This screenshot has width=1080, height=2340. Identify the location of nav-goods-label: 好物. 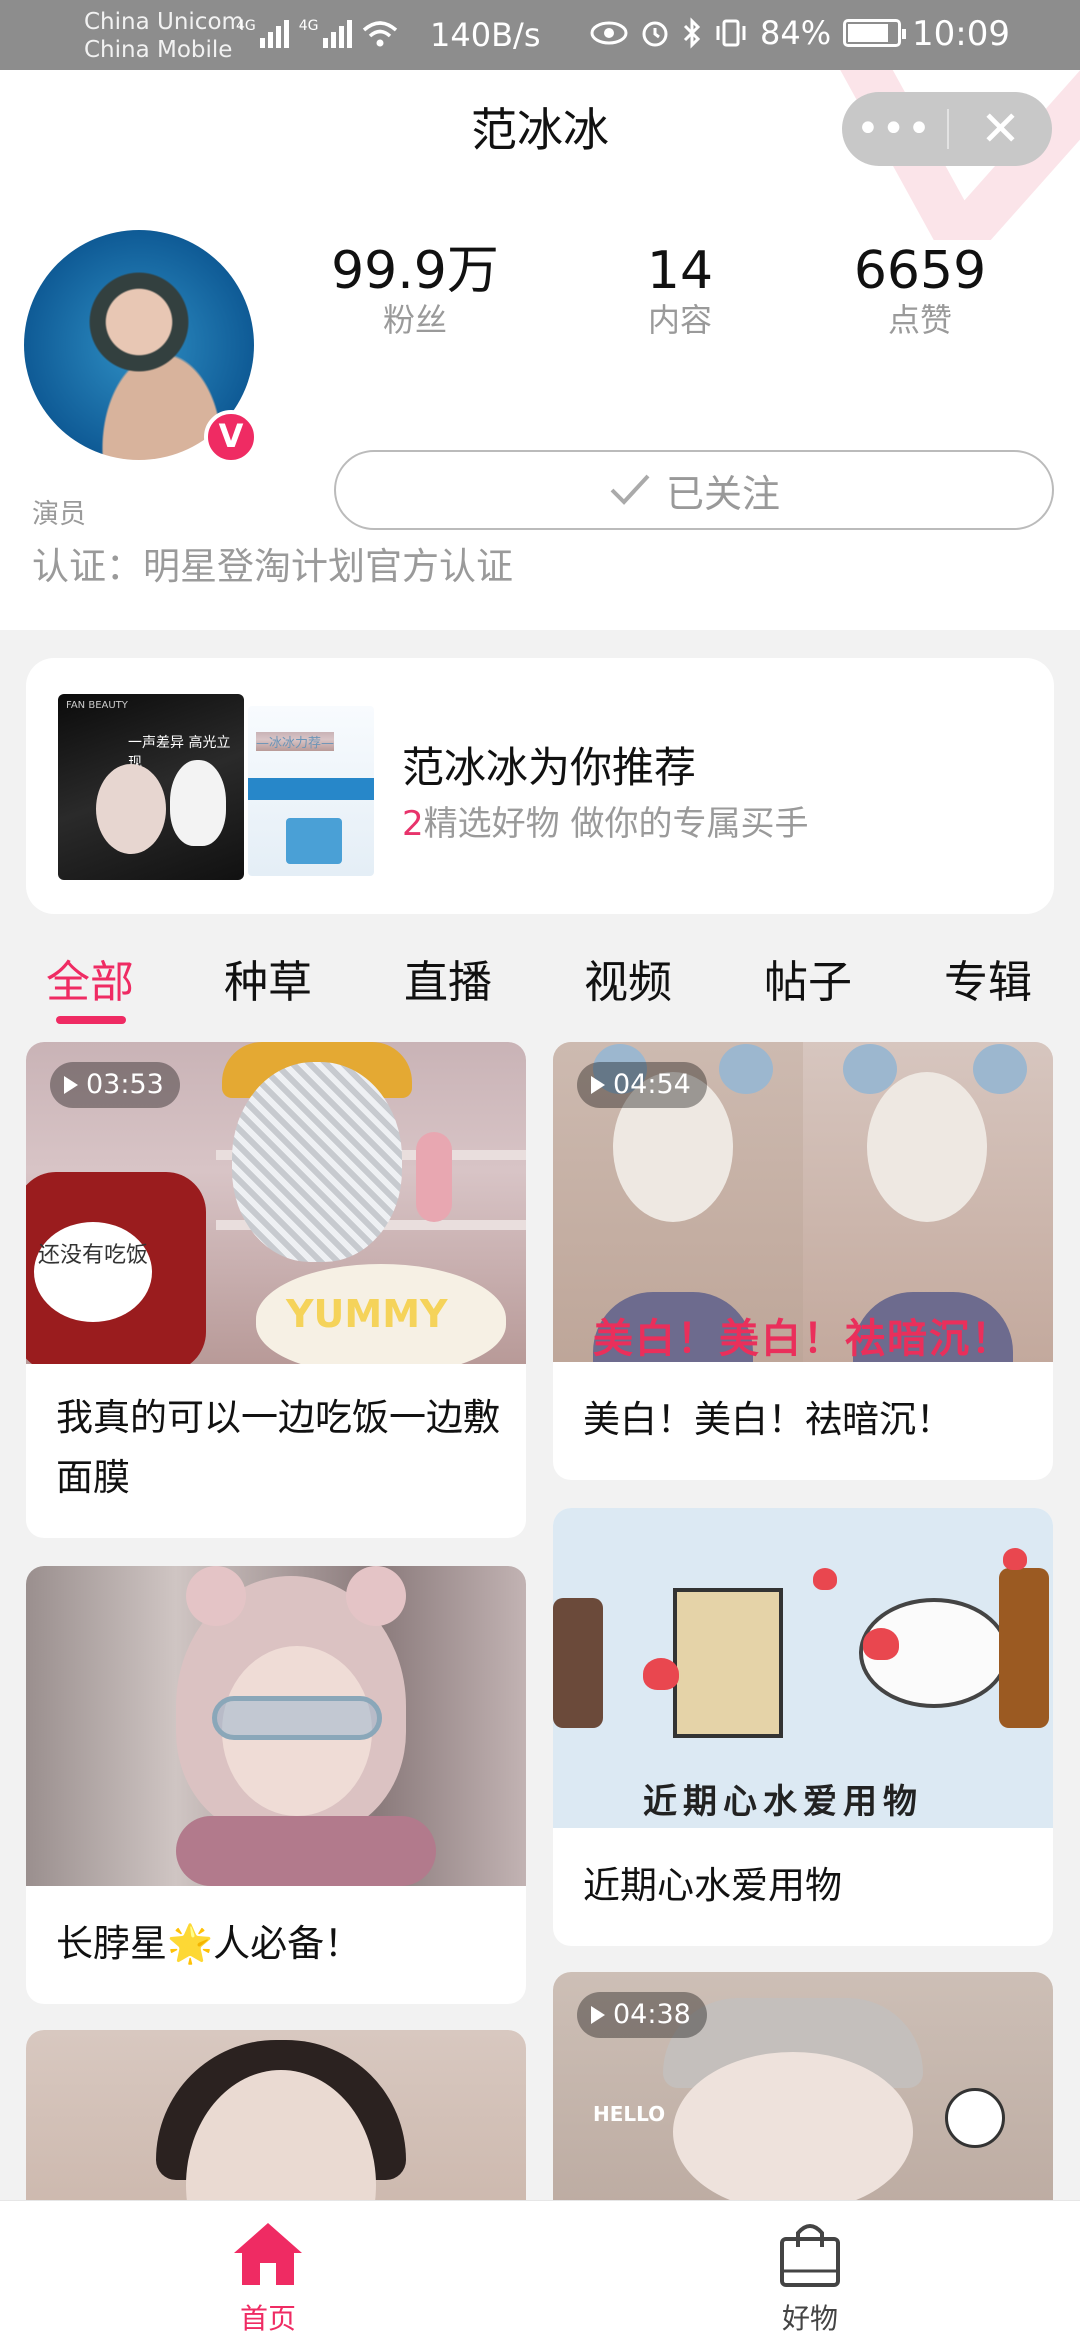
(809, 2318).